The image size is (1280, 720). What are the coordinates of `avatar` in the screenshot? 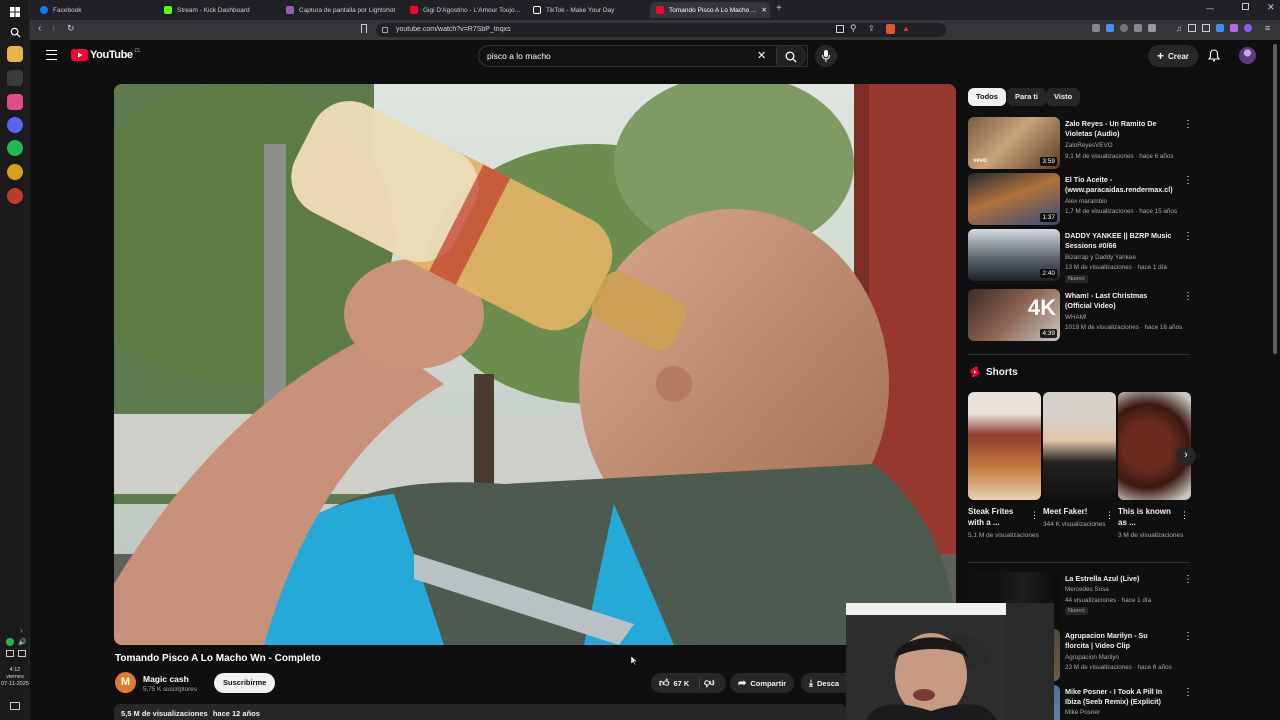 It's located at (1247, 55).